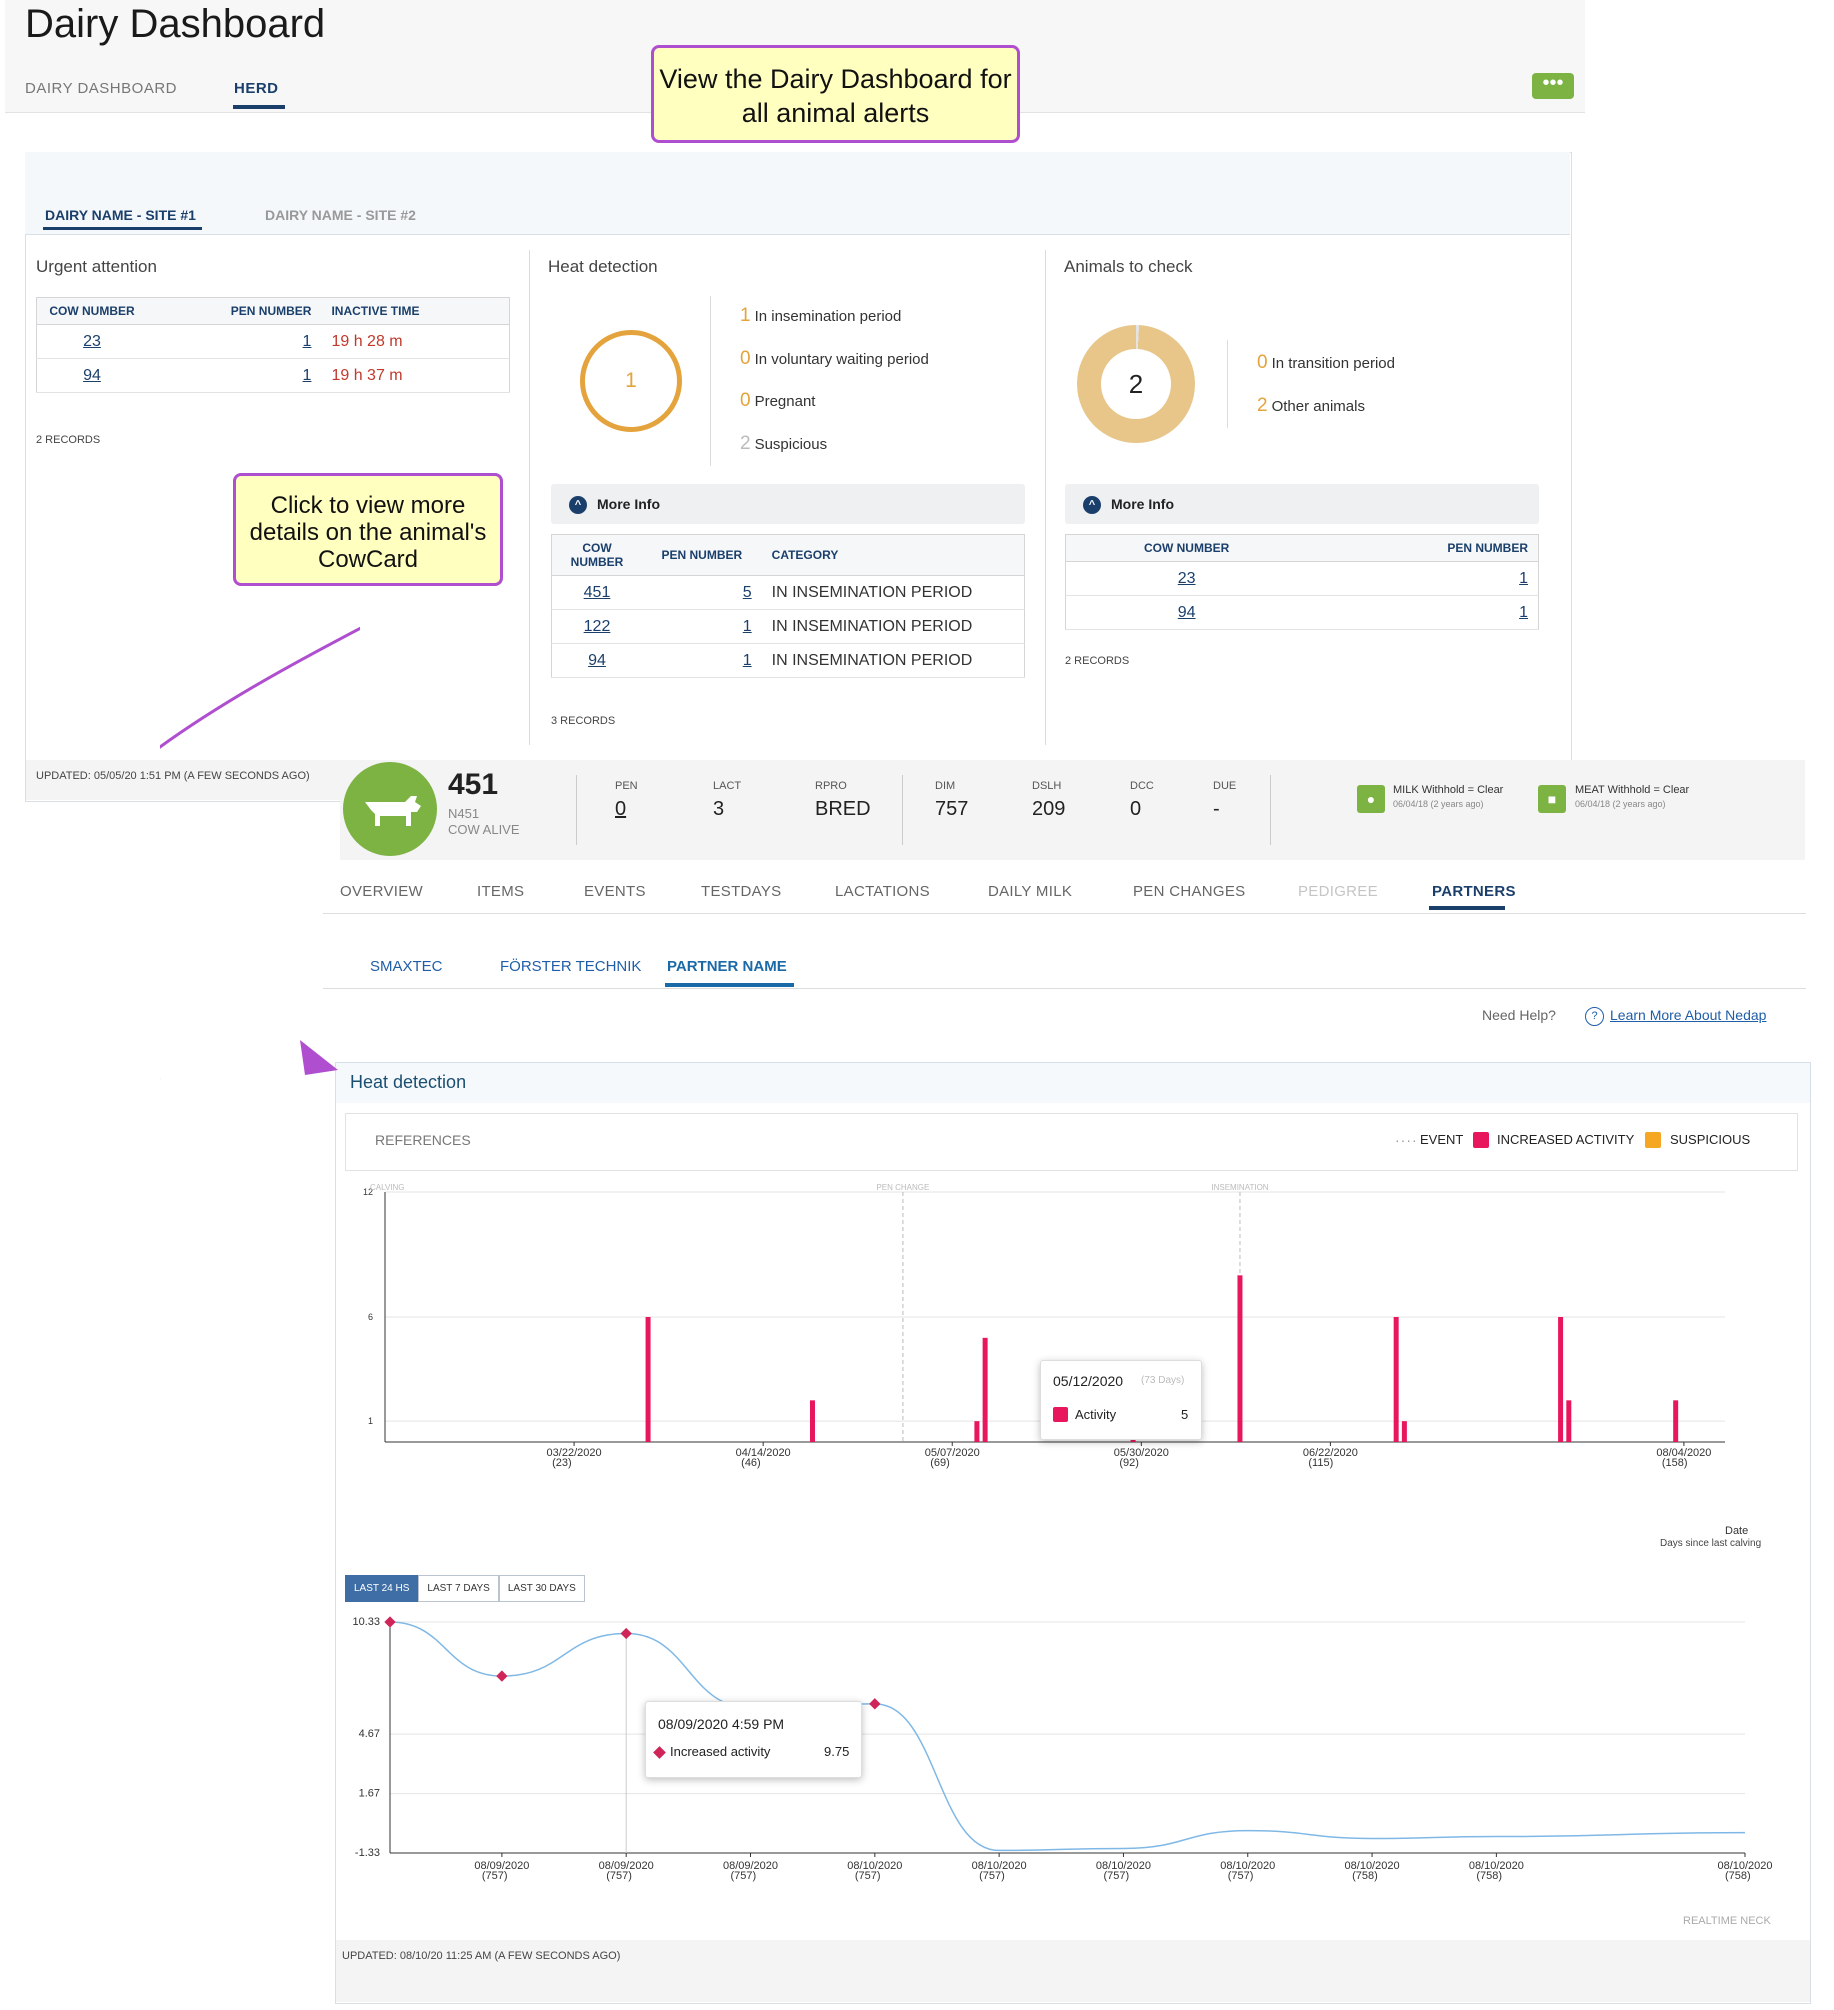  I want to click on x-tick-sublabel: (46), so click(751, 1463).